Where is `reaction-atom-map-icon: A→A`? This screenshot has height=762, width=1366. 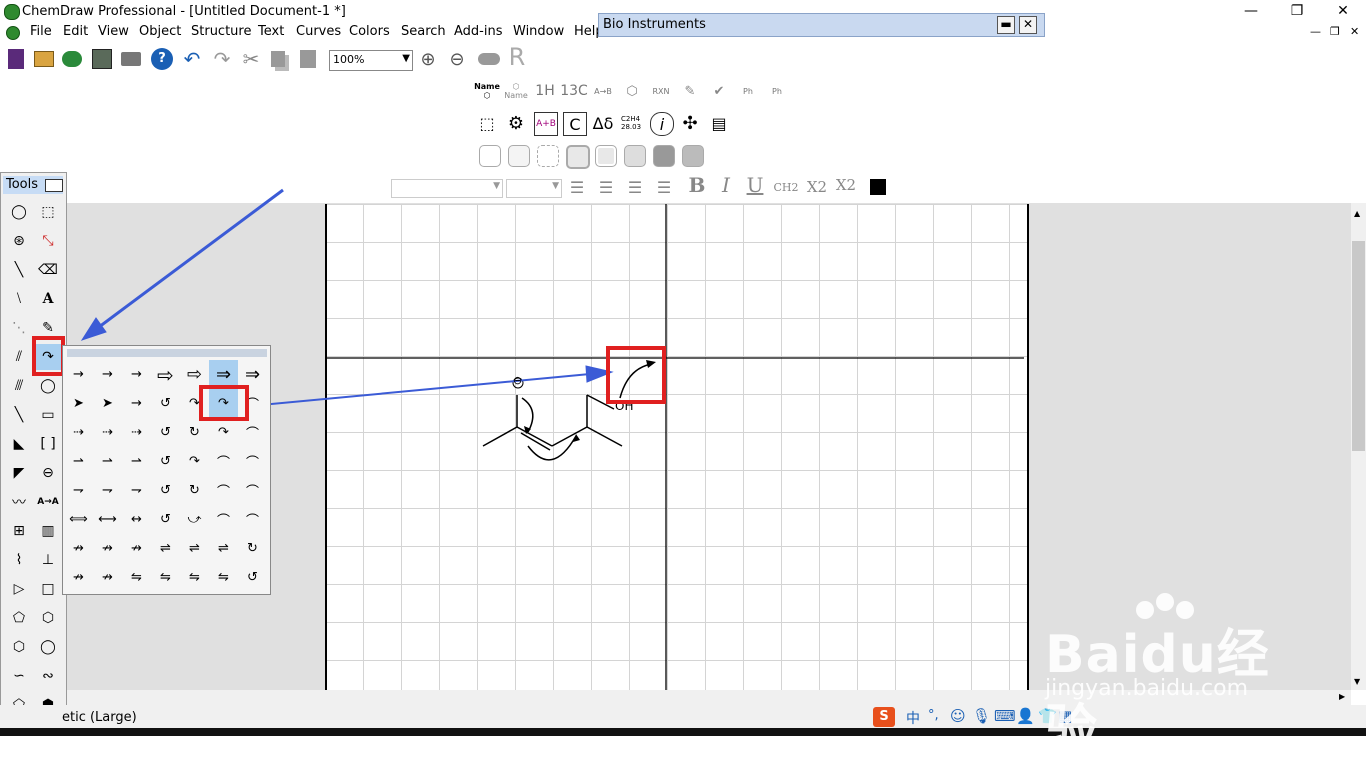 reaction-atom-map-icon: A→A is located at coordinates (48, 502).